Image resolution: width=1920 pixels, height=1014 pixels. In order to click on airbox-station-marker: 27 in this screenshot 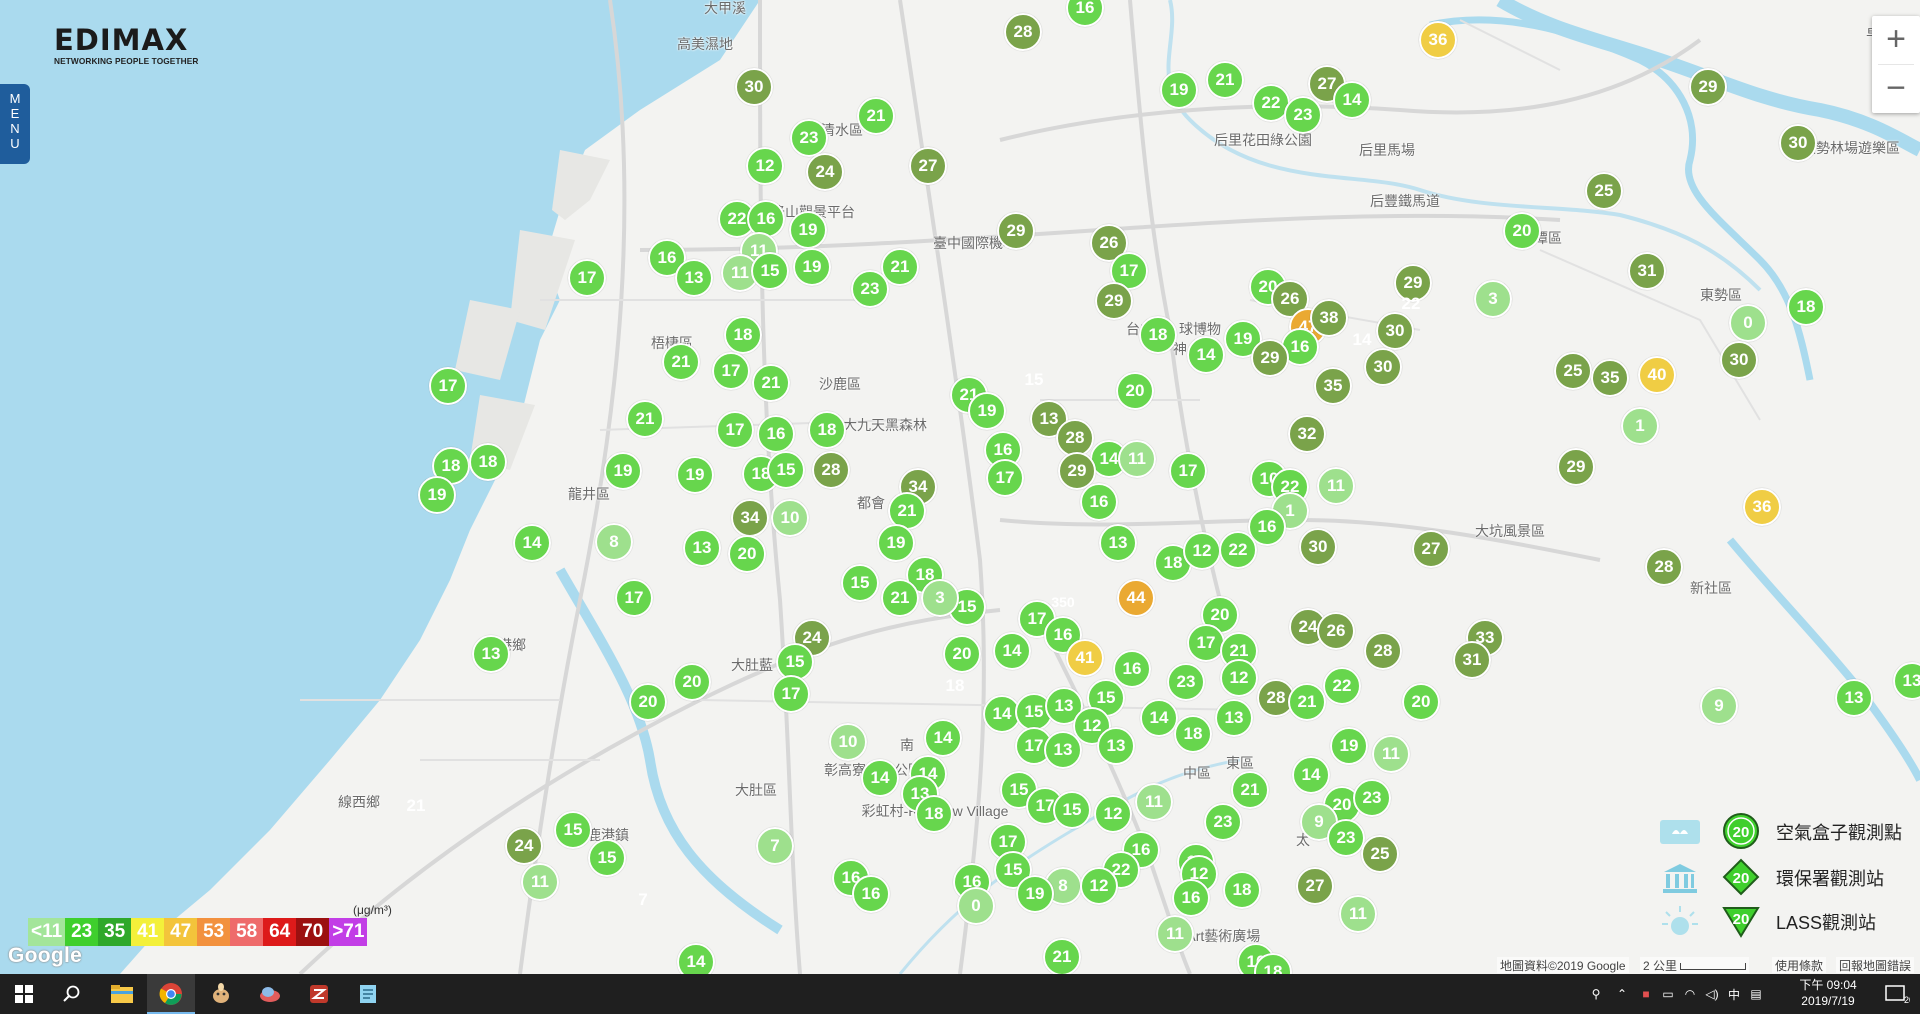, I will do `click(1431, 549)`.